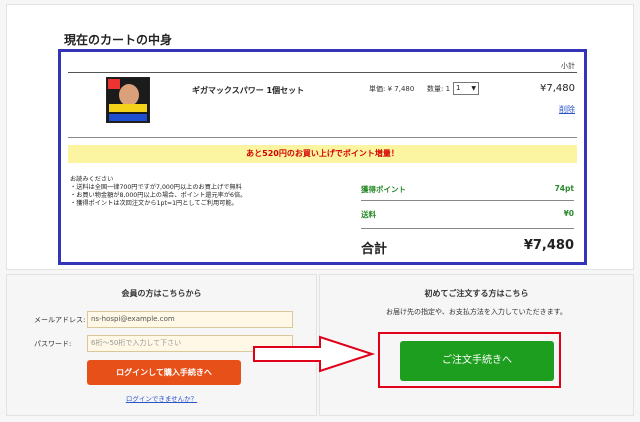 The height and width of the screenshot is (422, 640). Describe the element at coordinates (477, 361) in the screenshot. I see `checkout-button: ご注文手続きへ` at that location.